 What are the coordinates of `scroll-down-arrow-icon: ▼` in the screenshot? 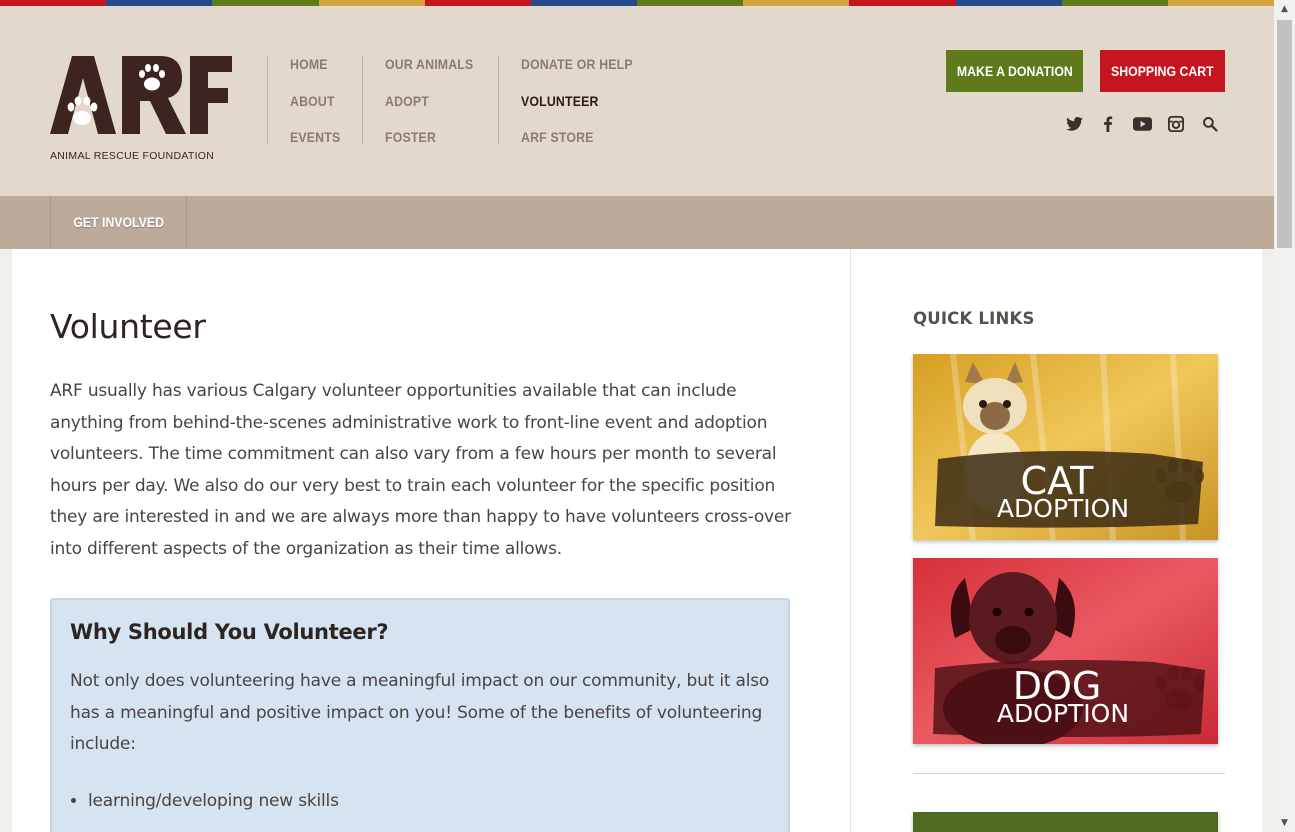 It's located at (1284, 823).